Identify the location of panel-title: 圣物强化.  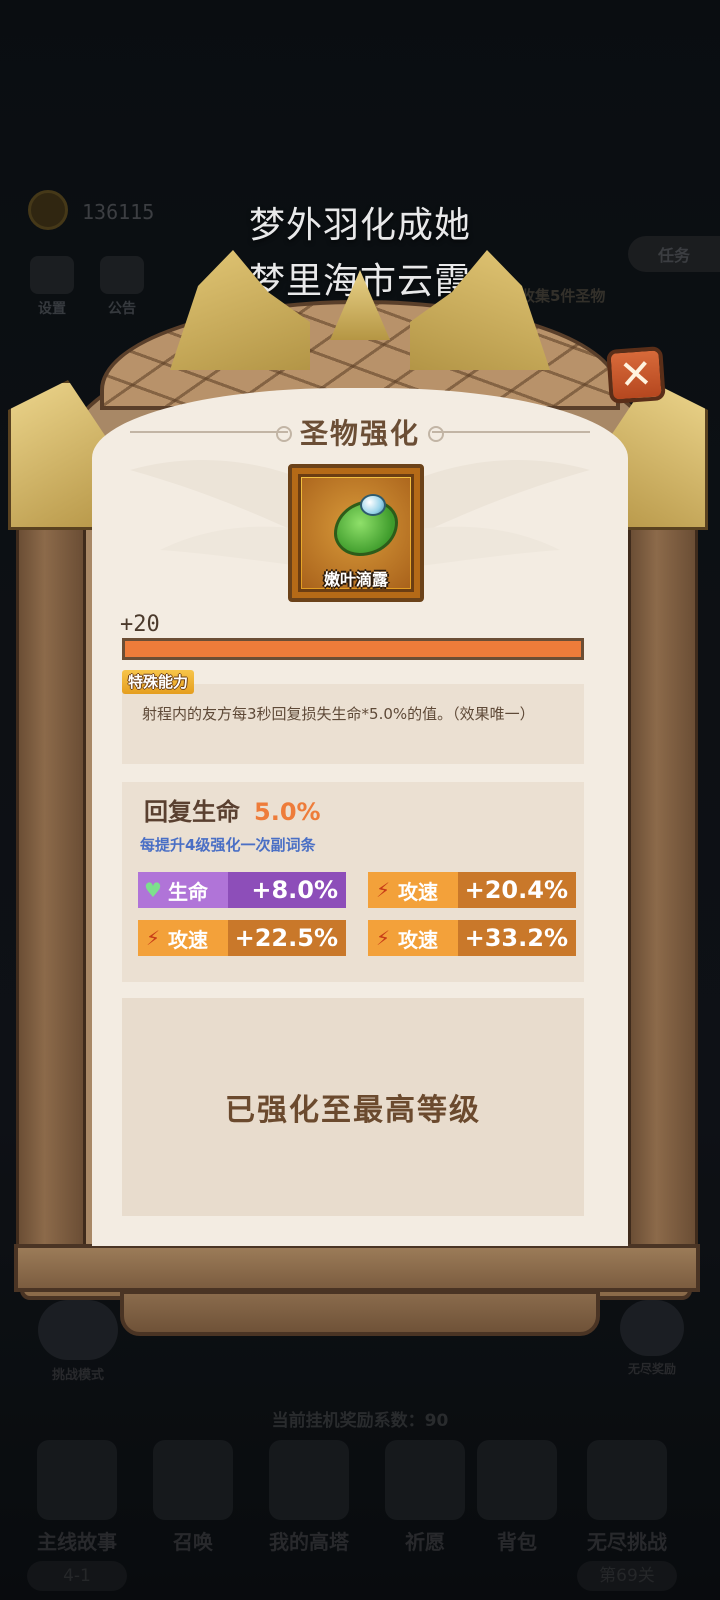
(360, 433).